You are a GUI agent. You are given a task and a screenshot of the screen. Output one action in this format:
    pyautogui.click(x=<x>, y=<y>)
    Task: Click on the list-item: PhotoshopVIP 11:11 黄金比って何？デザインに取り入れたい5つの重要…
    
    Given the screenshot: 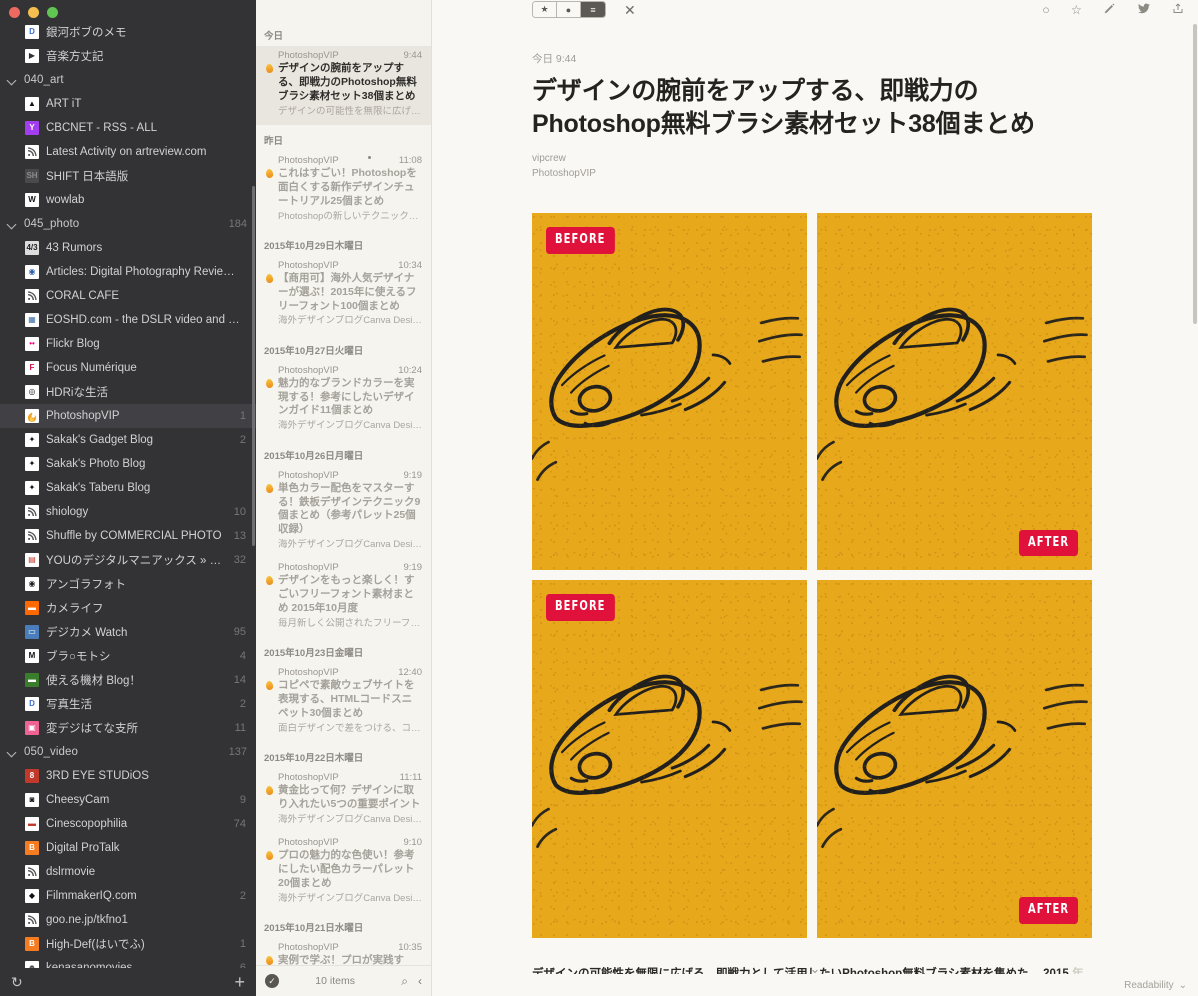 What is the action you would take?
    pyautogui.click(x=343, y=800)
    